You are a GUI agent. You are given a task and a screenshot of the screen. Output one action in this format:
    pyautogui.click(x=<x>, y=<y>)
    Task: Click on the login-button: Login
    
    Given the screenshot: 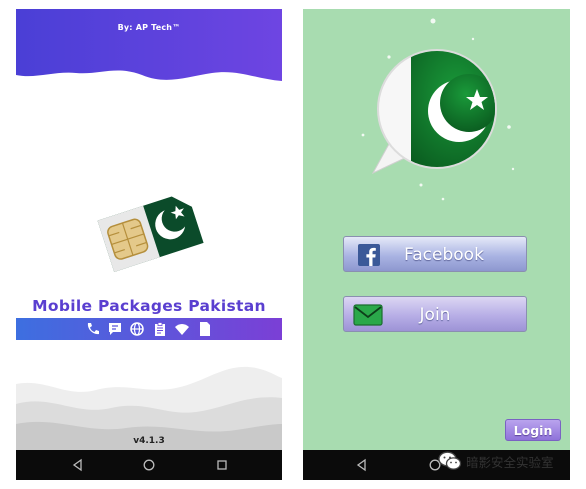 What is the action you would take?
    pyautogui.click(x=533, y=430)
    